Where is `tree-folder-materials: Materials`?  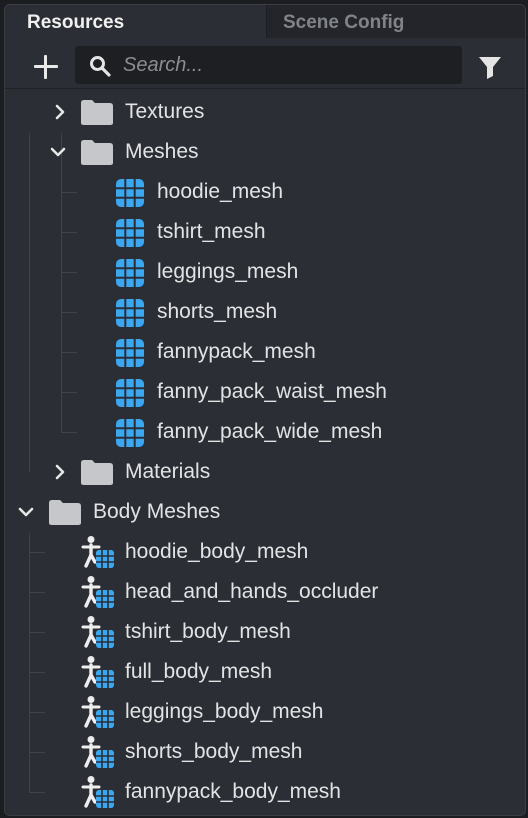
tree-folder-materials: Materials is located at coordinates (265, 472).